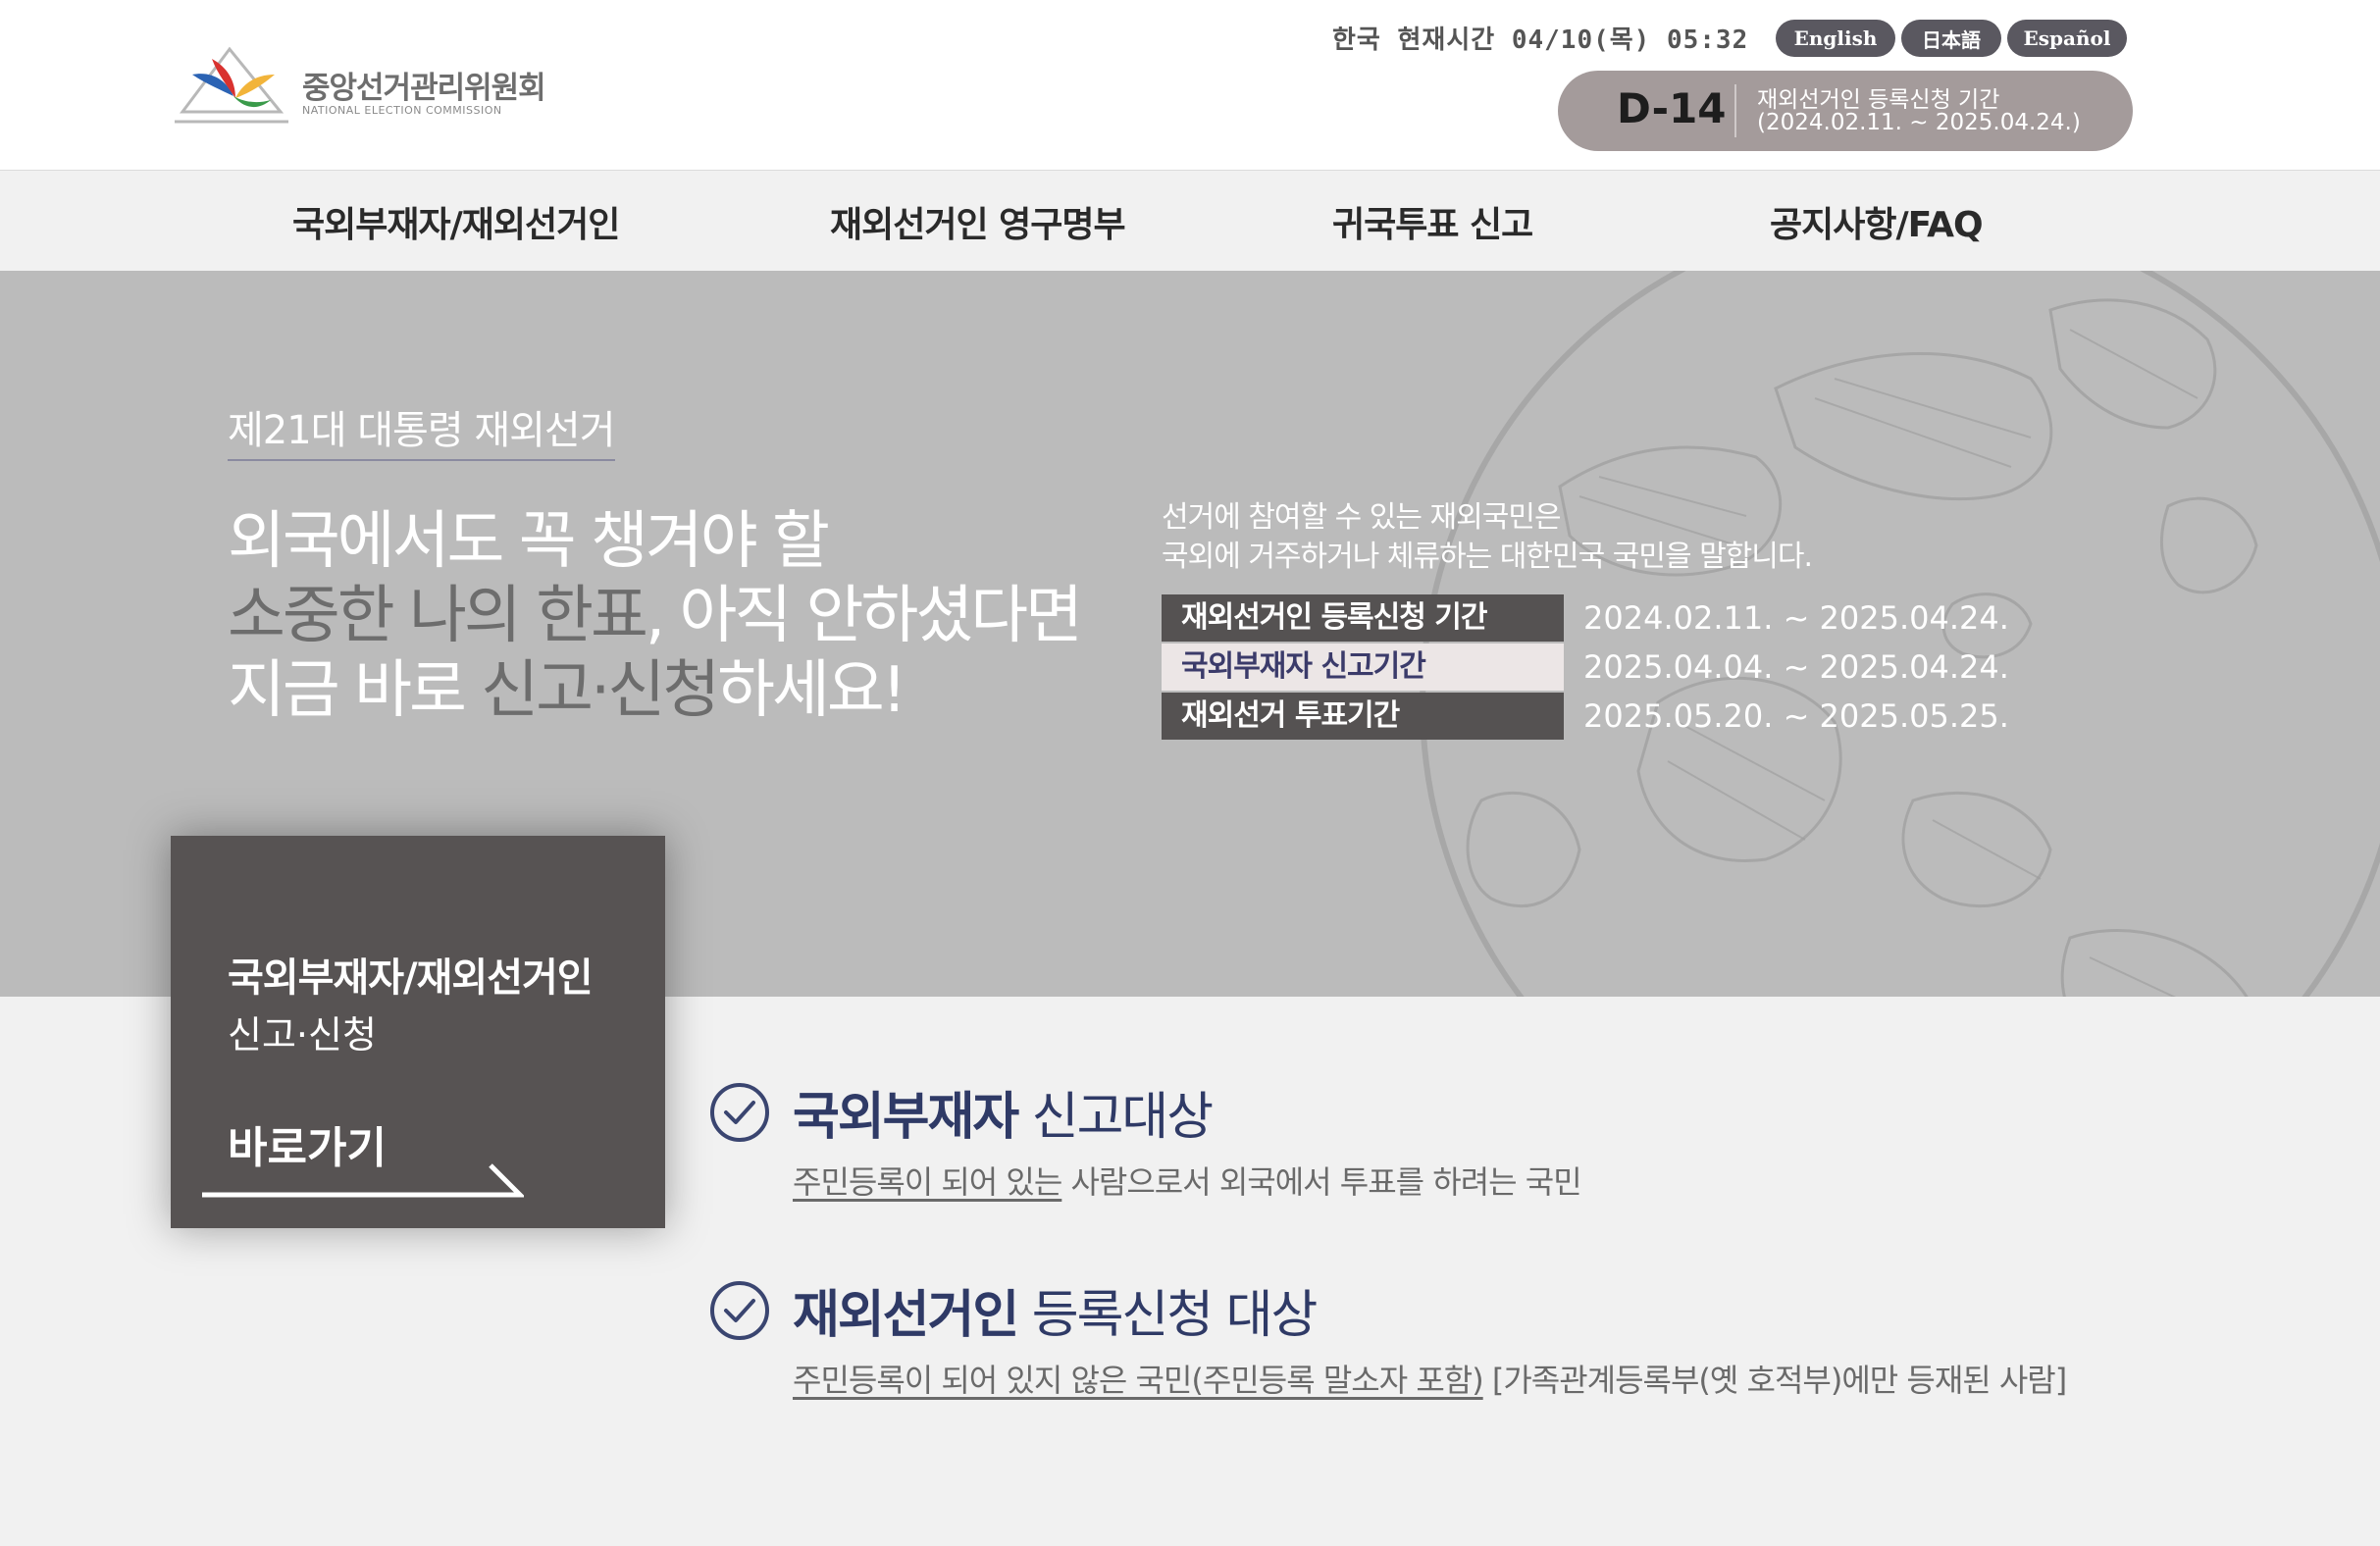 This screenshot has width=2380, height=1546. Describe the element at coordinates (906, 1117) in the screenshot. I see `info-title-emphasis: 국외부재자` at that location.